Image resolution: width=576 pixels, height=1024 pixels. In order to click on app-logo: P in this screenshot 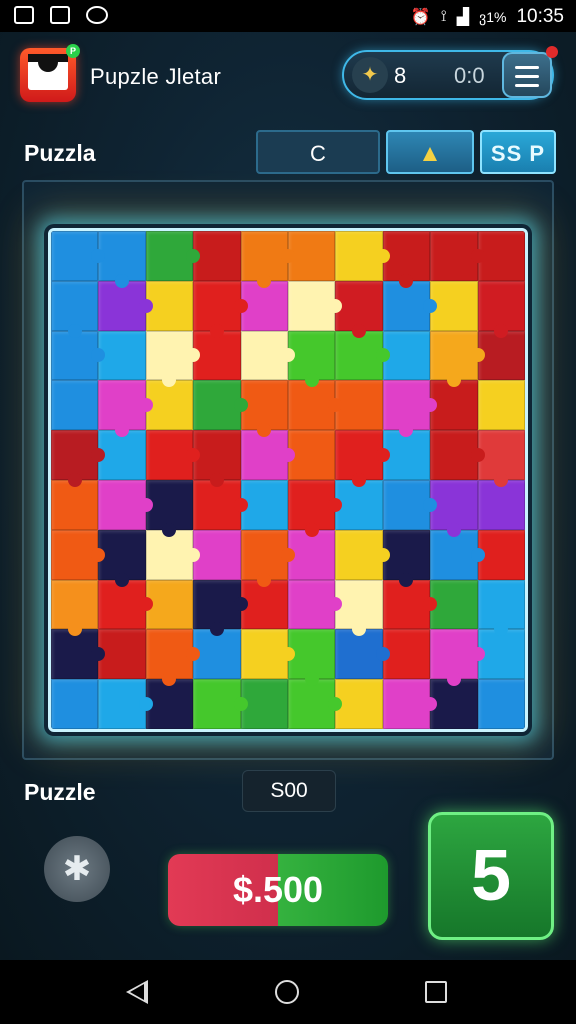, I will do `click(50, 73)`.